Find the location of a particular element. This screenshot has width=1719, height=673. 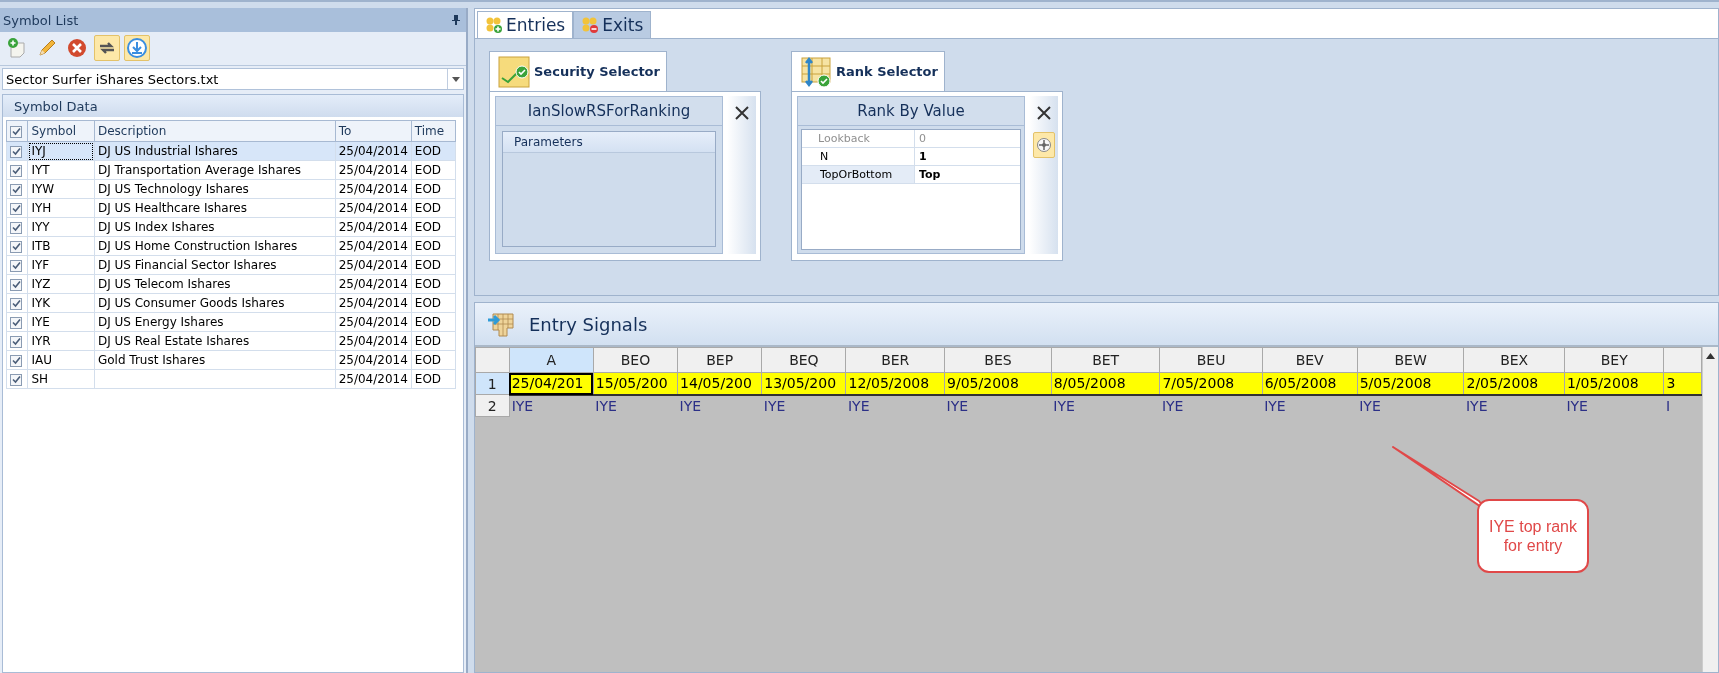

row-header: 1 is located at coordinates (492, 383).